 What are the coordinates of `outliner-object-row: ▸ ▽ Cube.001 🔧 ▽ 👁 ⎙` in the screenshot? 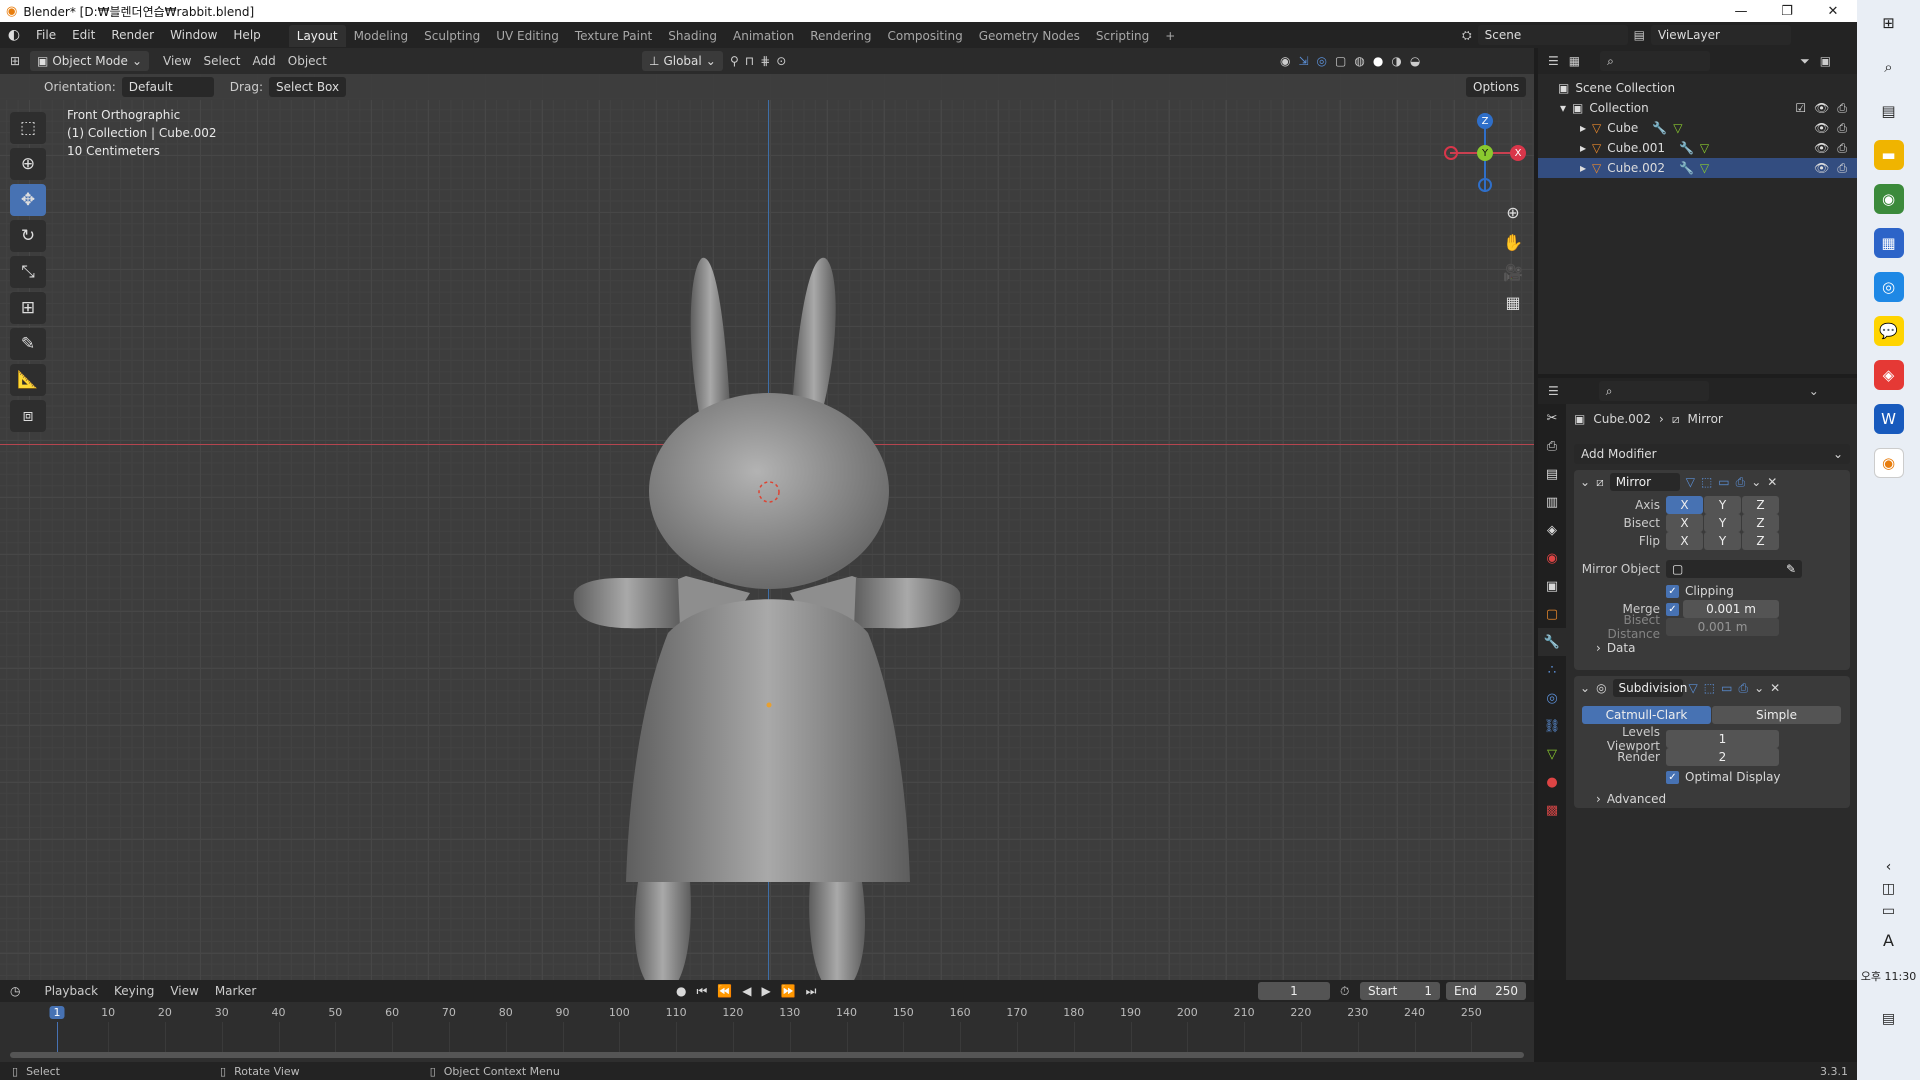 It's located at (1697, 148).